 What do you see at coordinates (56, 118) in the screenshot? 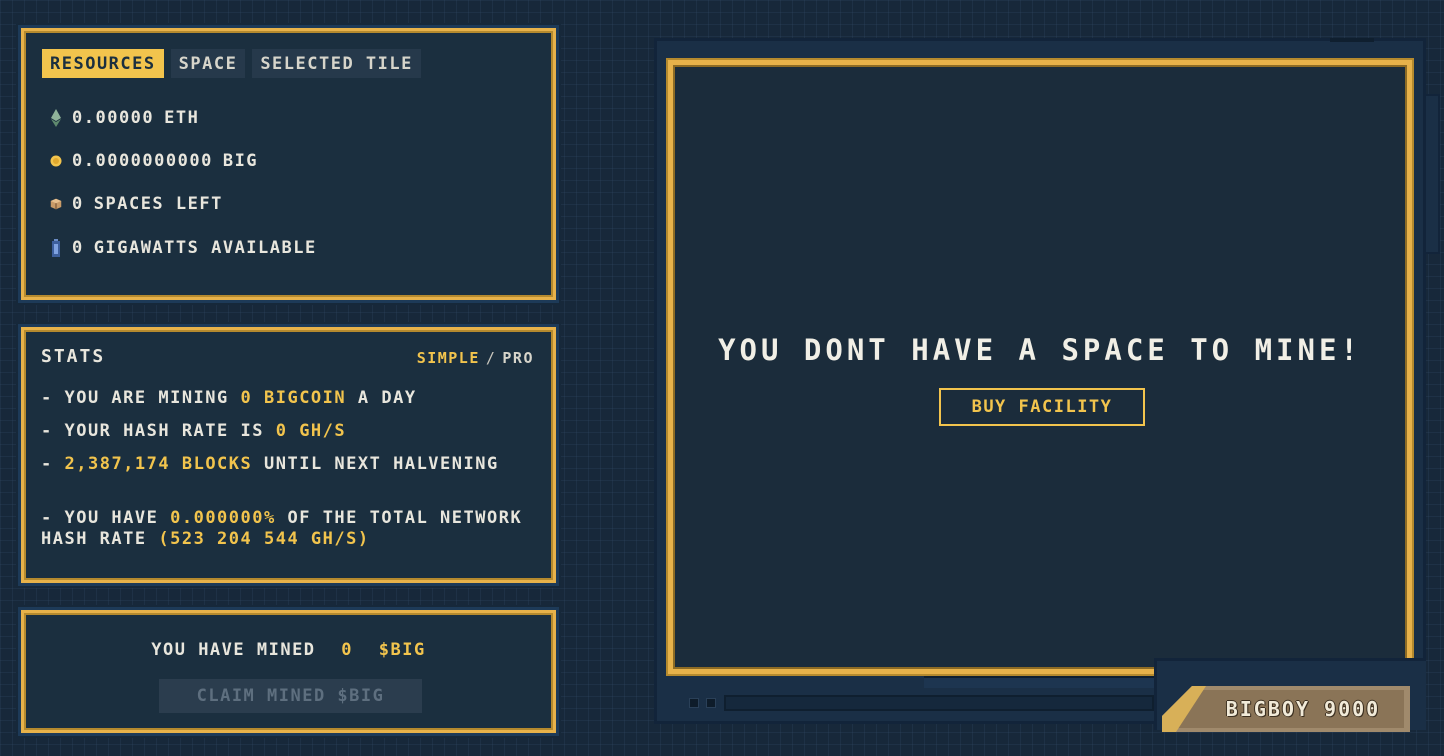
I see `eth-diamond-icon` at bounding box center [56, 118].